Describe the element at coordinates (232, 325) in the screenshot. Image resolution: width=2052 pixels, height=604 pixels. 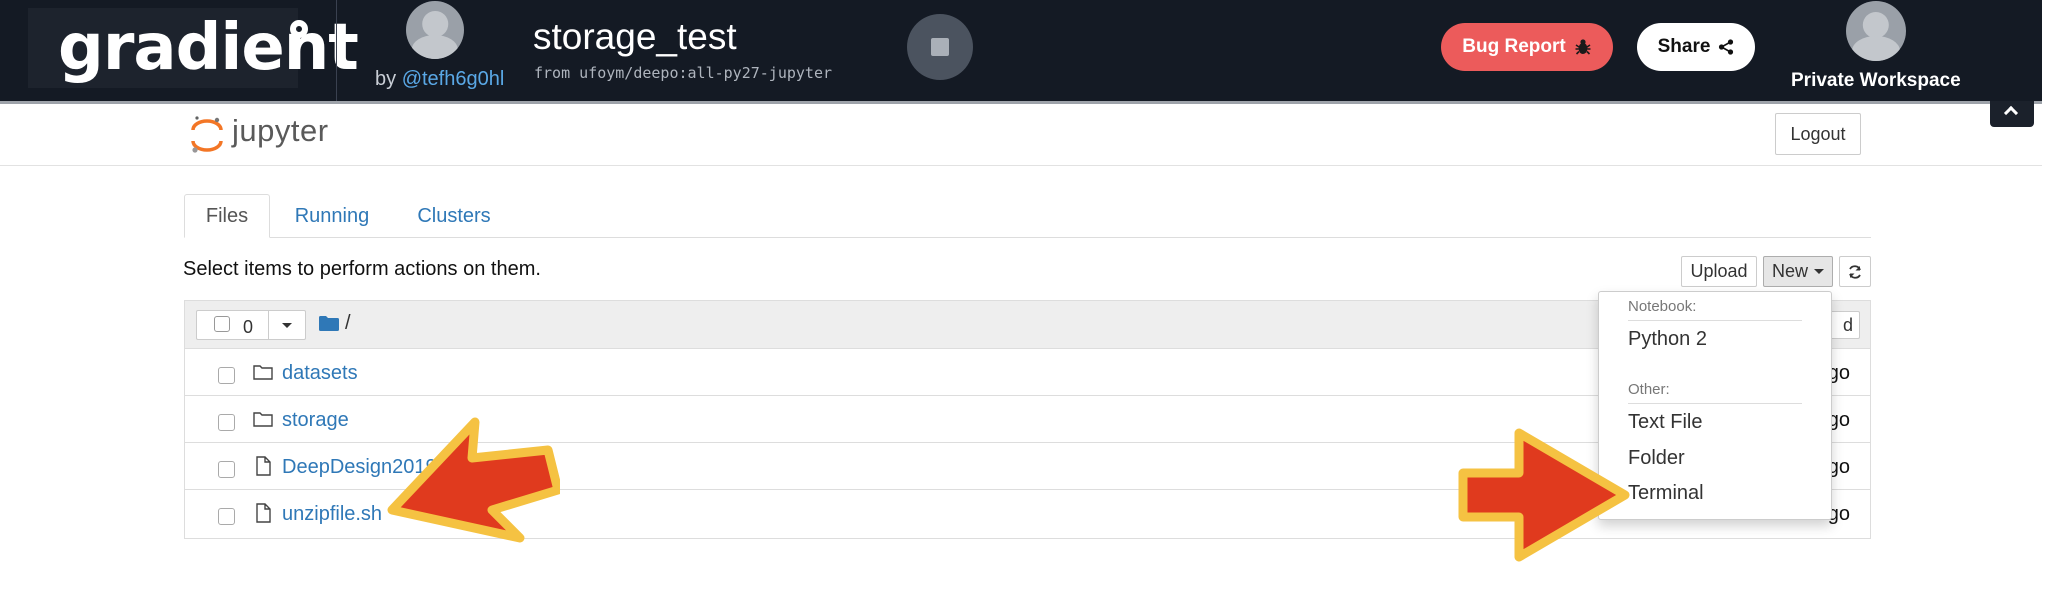
I see `select-all-button: 0` at that location.